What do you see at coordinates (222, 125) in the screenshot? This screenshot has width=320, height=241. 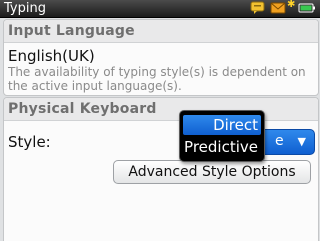 I see `style-option-direct: Direct` at bounding box center [222, 125].